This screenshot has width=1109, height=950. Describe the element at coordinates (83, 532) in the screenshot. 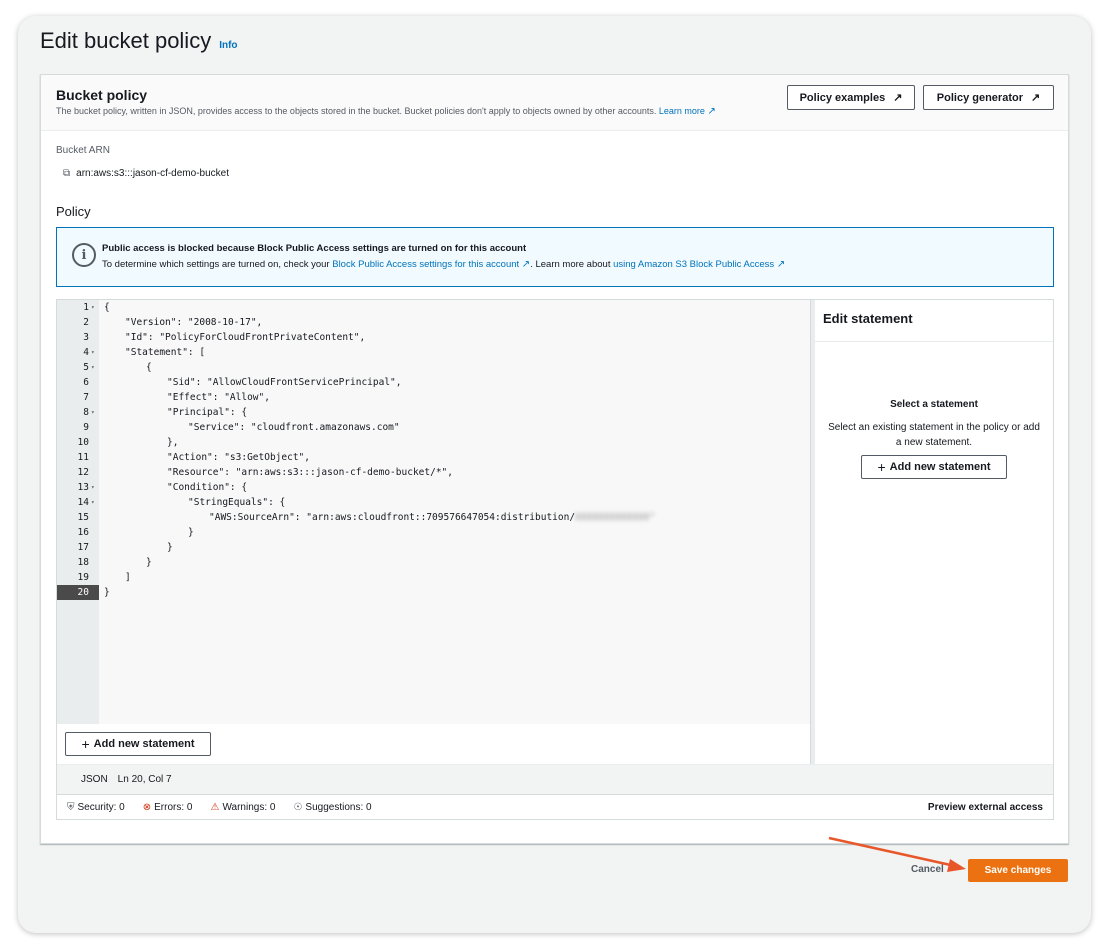

I see `line-number: 16` at that location.